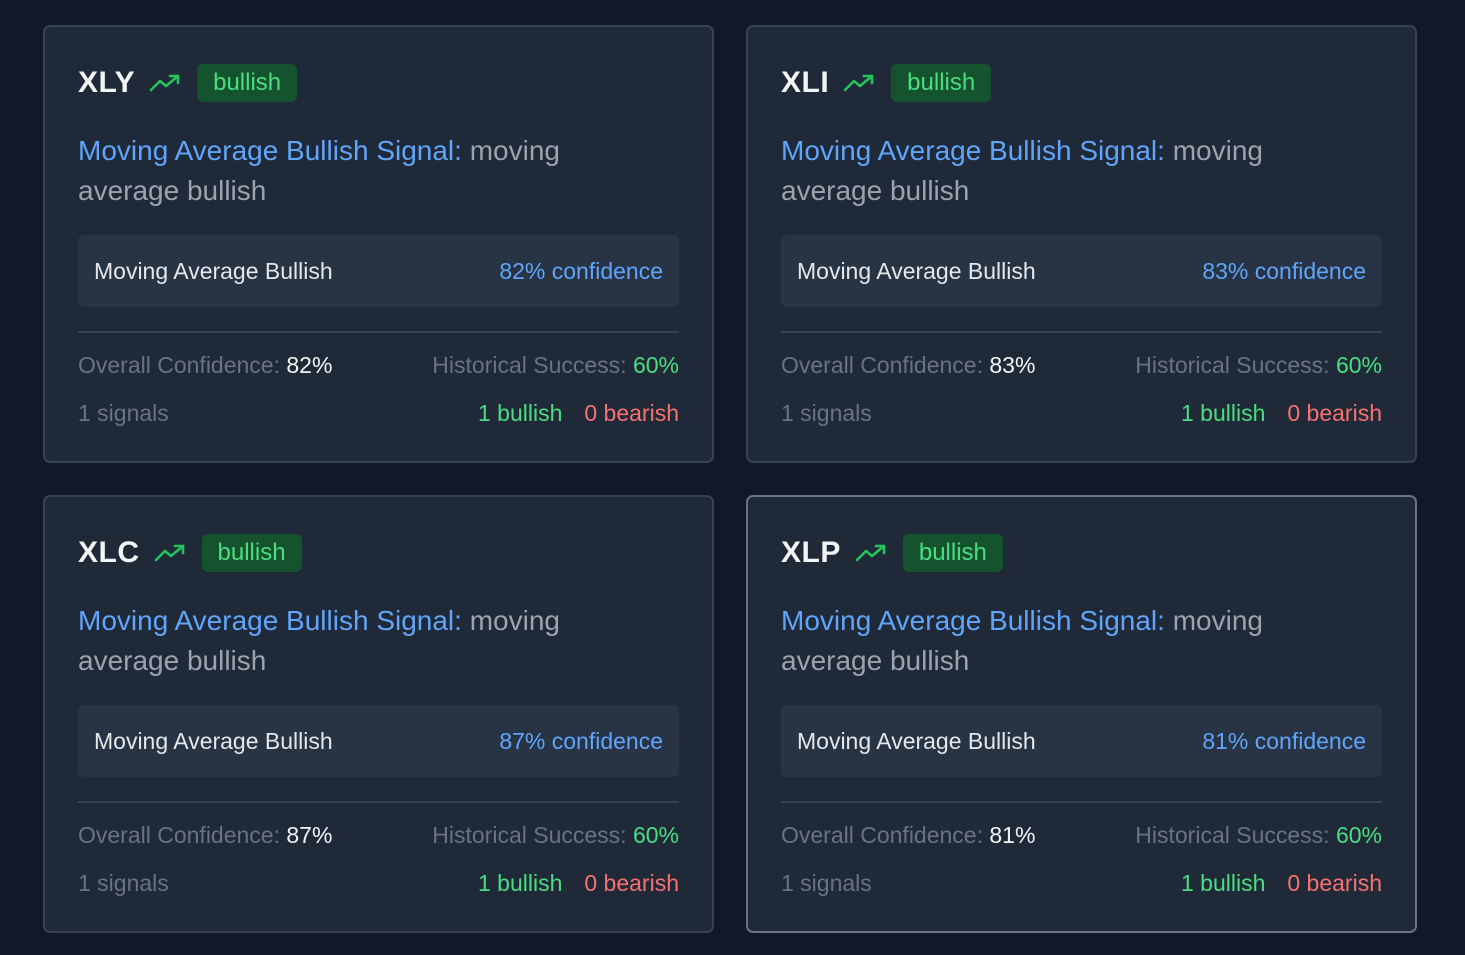  What do you see at coordinates (581, 740) in the screenshot?
I see `signal-confidence: 87% confidence` at bounding box center [581, 740].